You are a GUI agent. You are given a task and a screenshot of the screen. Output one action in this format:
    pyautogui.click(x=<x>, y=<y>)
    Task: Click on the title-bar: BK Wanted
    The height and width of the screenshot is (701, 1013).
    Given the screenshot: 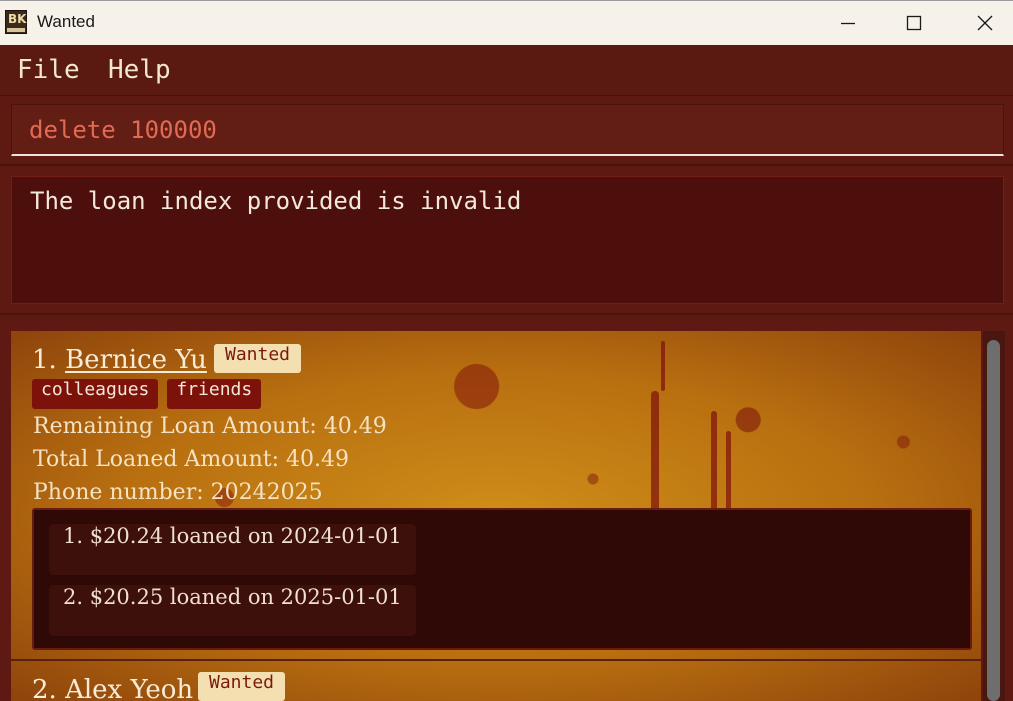 What is the action you would take?
    pyautogui.click(x=506, y=22)
    